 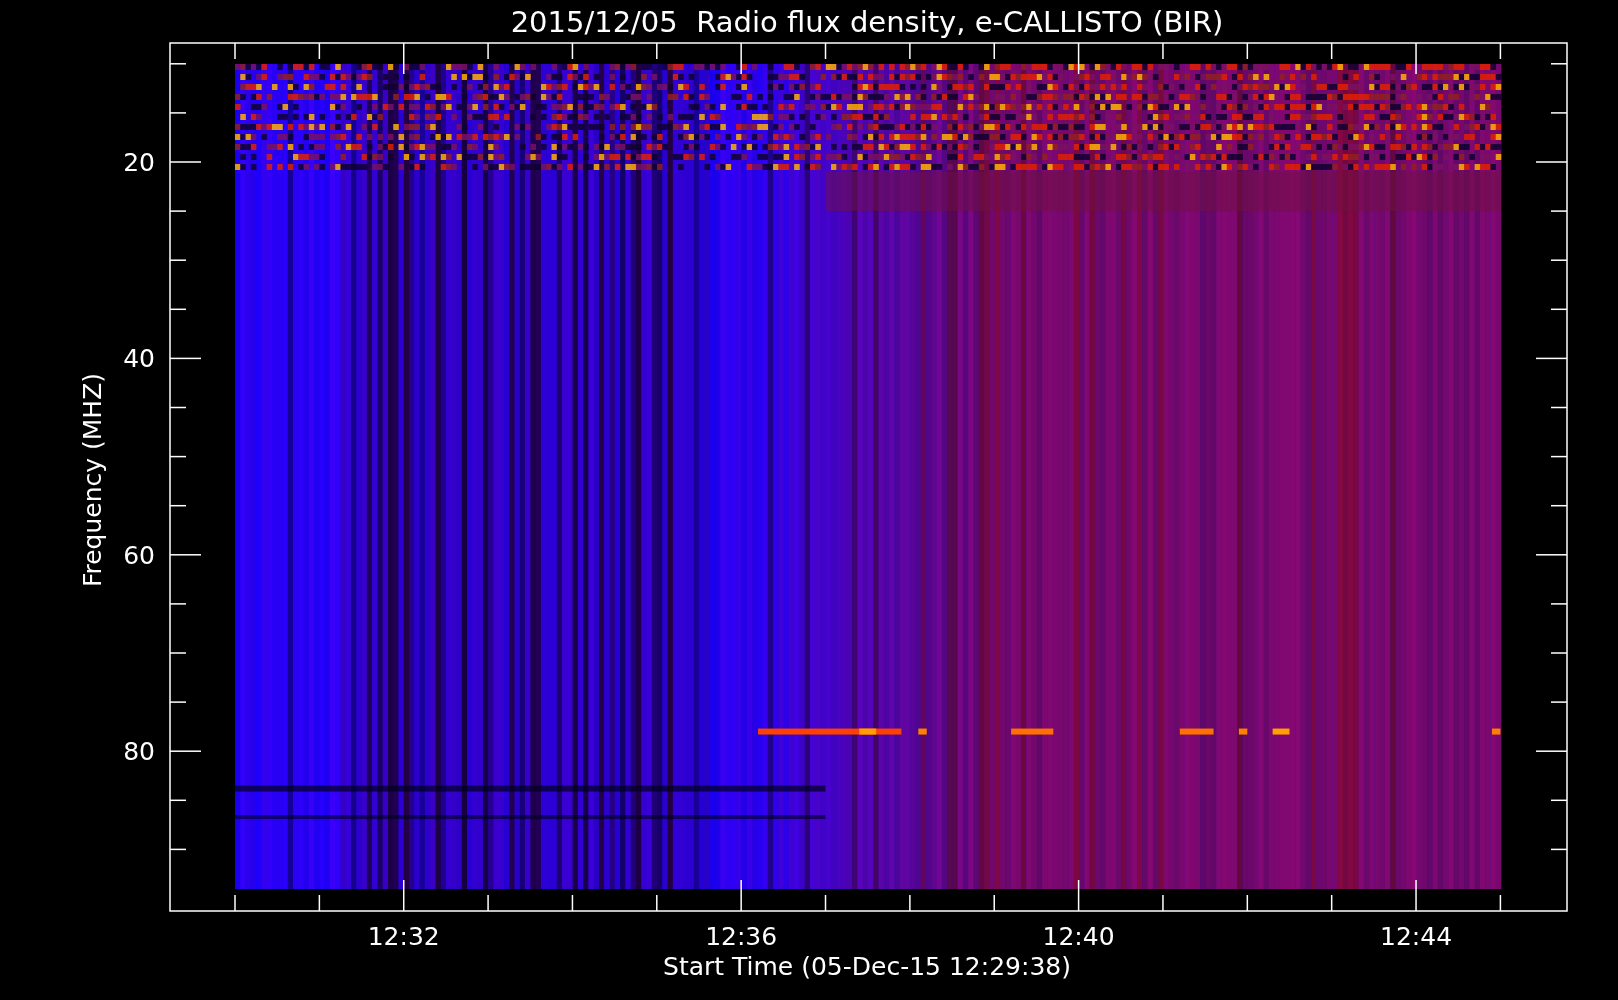 What do you see at coordinates (741, 936) in the screenshot?
I see `tick-label: 12:36` at bounding box center [741, 936].